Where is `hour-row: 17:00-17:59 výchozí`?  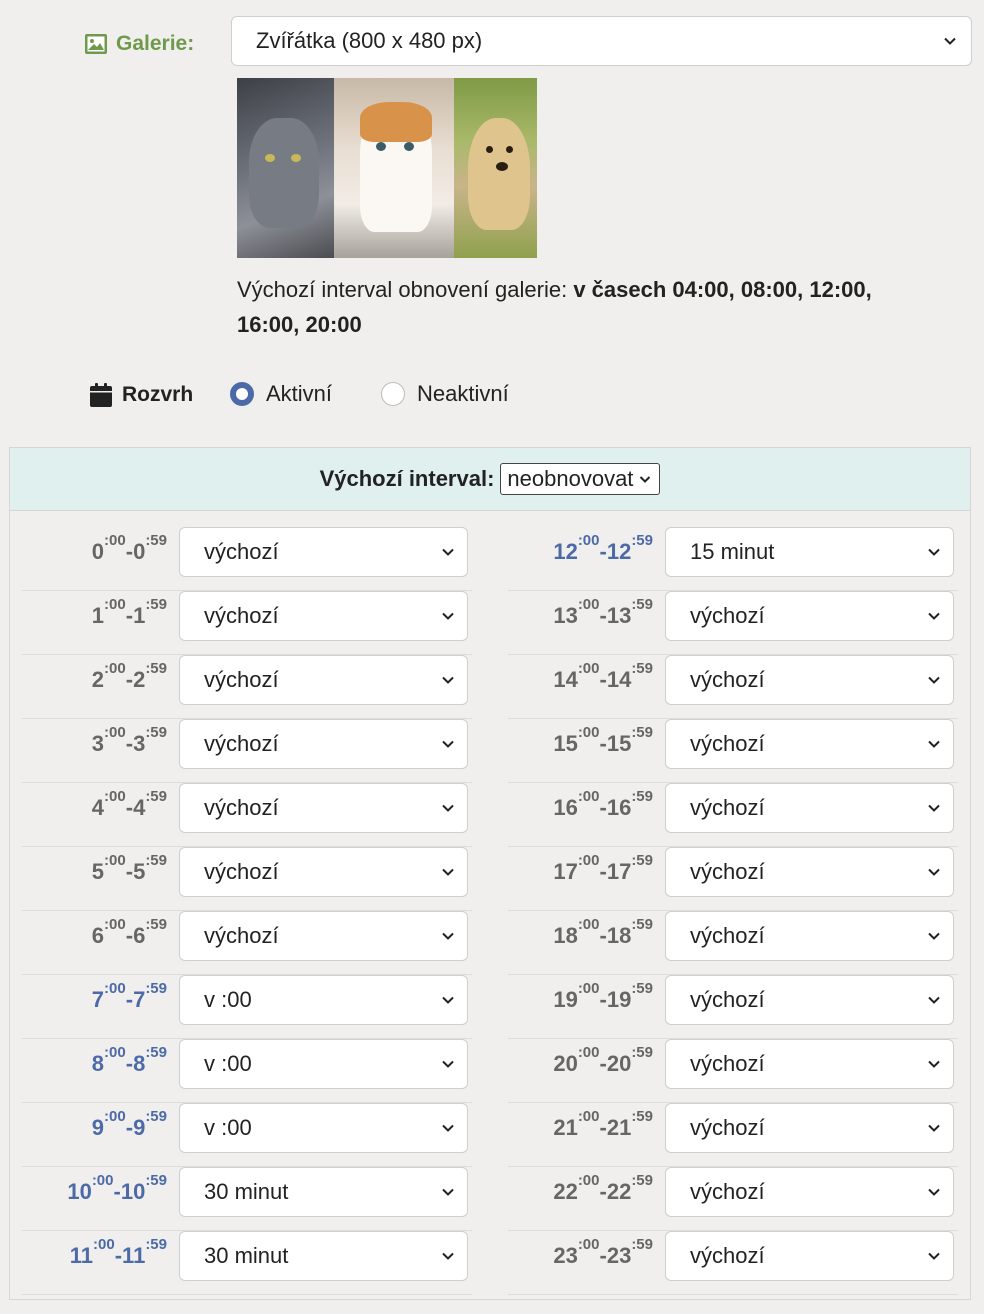 hour-row: 17:00-17:59 výchozí is located at coordinates (733, 879).